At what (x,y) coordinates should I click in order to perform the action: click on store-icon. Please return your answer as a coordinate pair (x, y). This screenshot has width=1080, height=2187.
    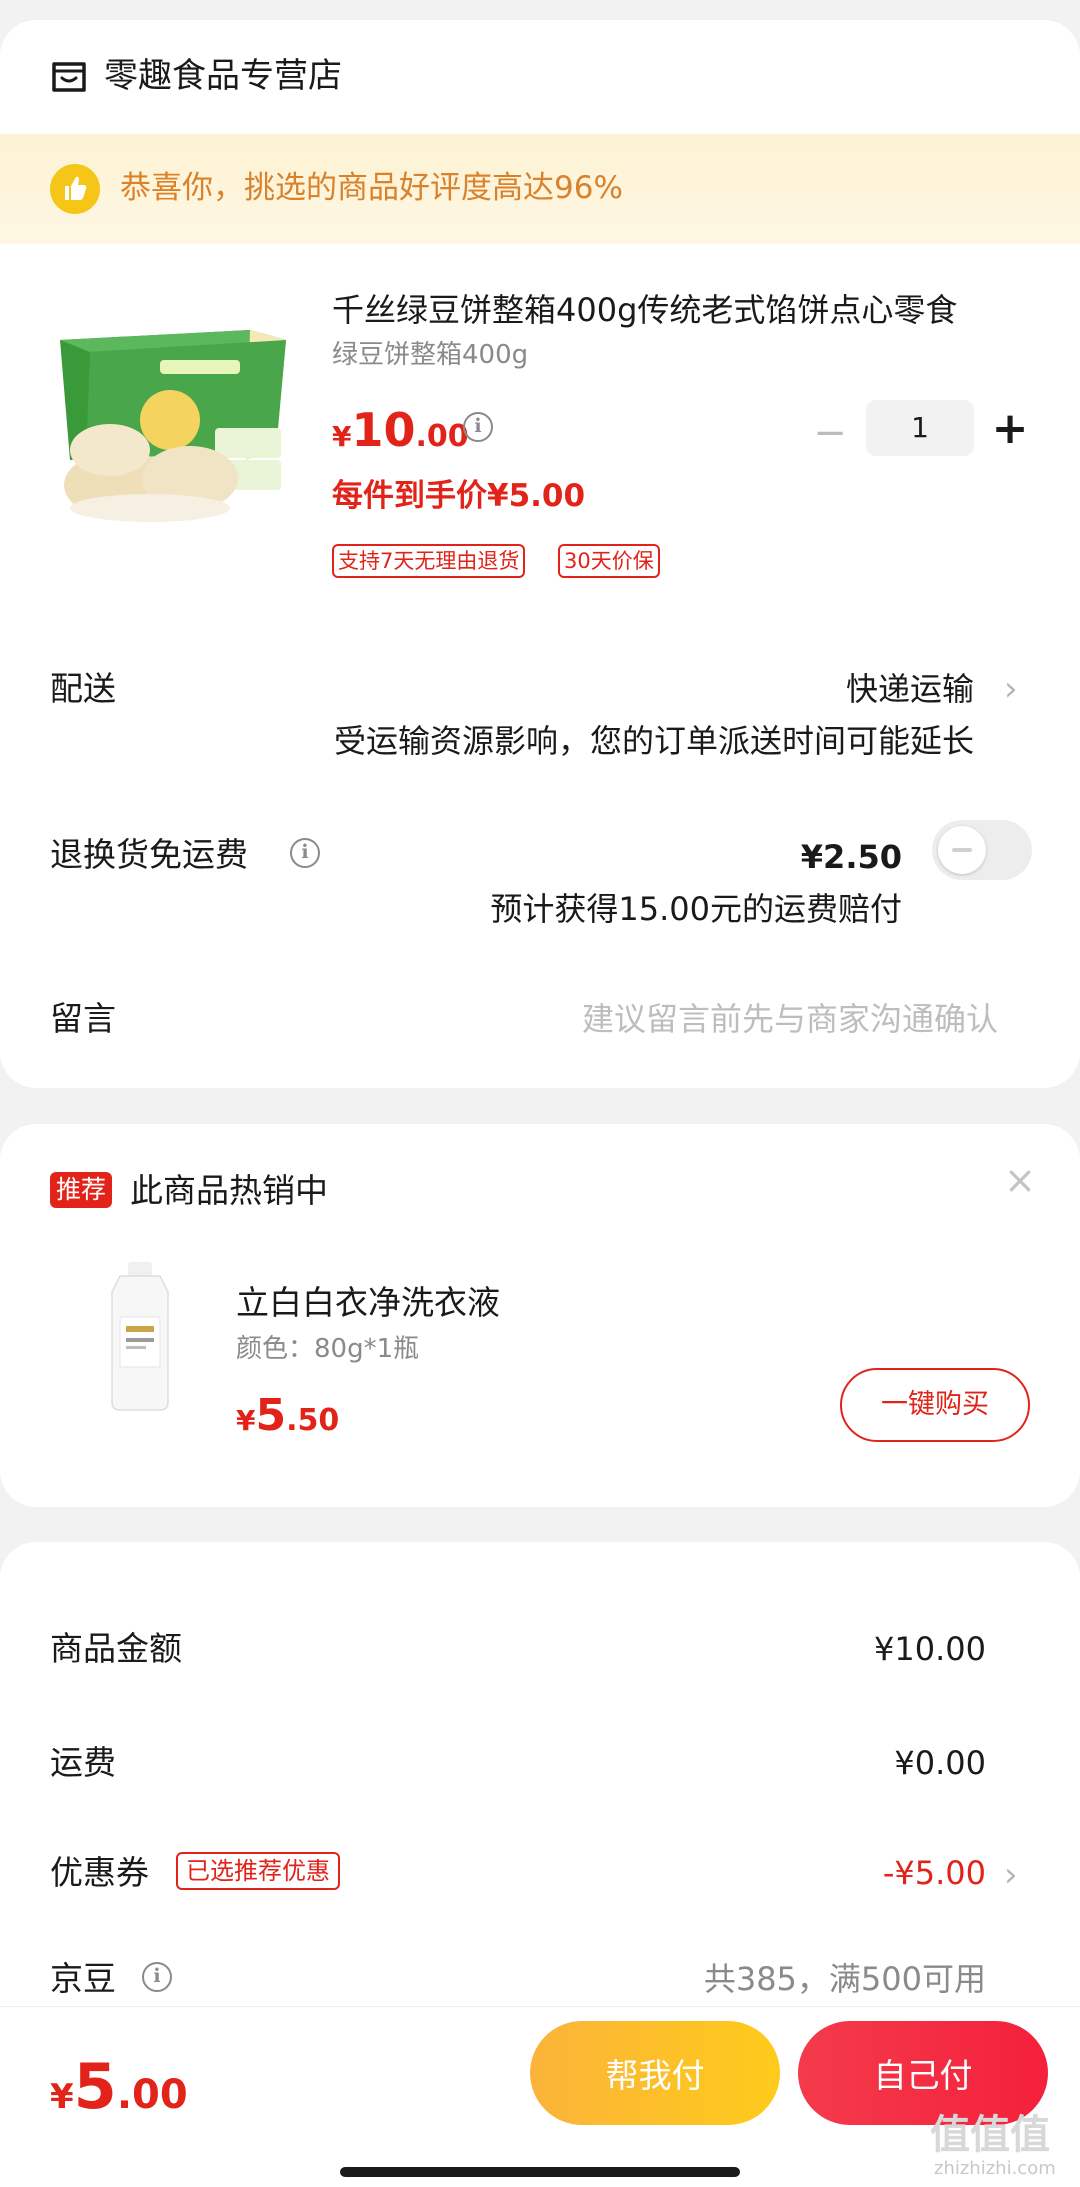
    Looking at the image, I should click on (69, 77).